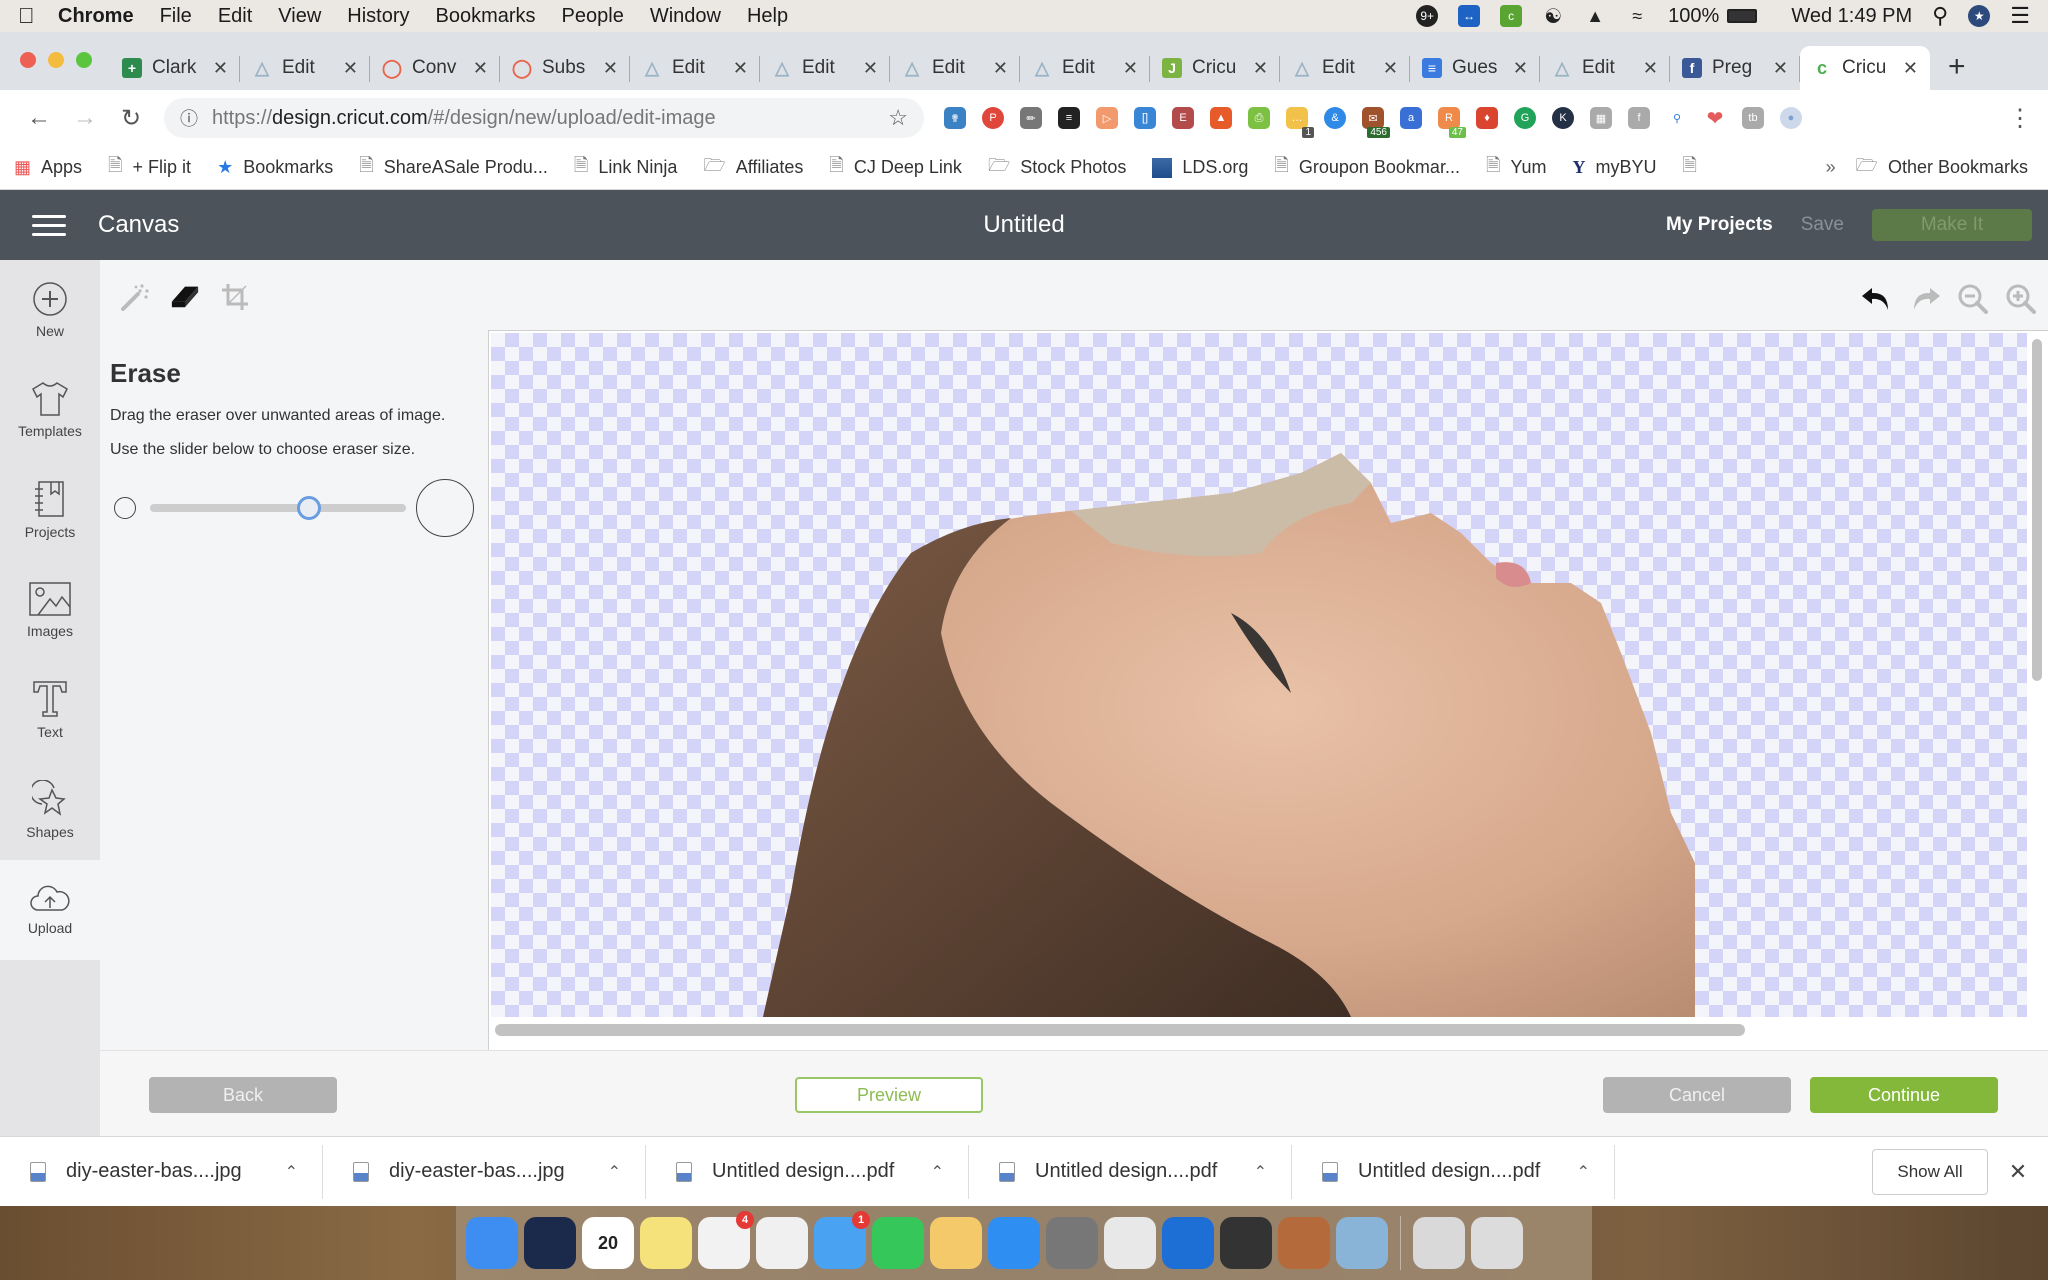 This screenshot has height=1280, width=2048. What do you see at coordinates (50, 310) in the screenshot?
I see `nav-new: New` at bounding box center [50, 310].